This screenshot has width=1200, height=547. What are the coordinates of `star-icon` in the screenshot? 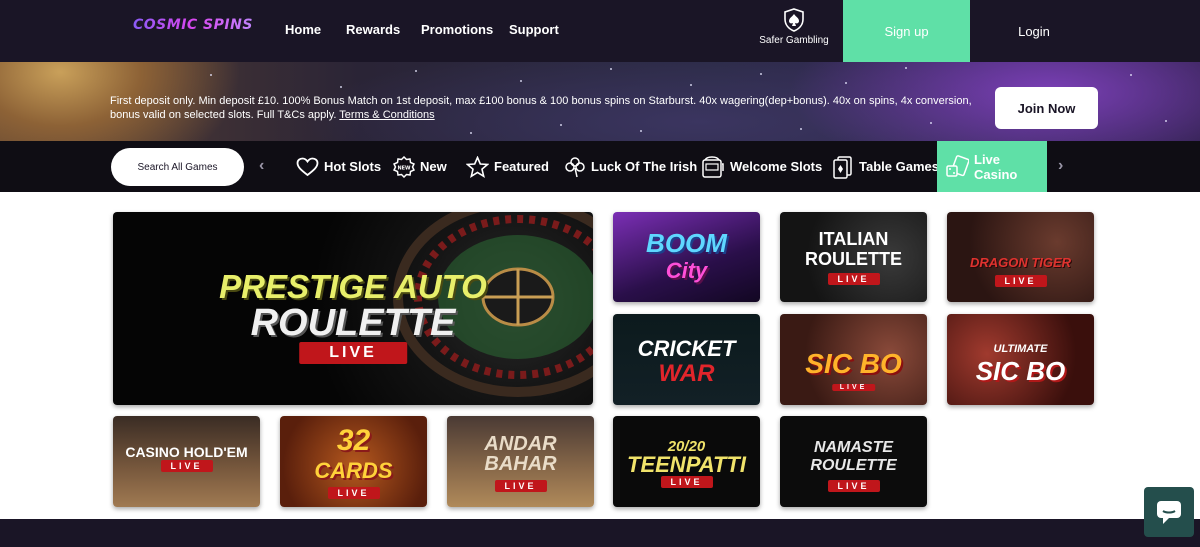 It's located at (477, 166).